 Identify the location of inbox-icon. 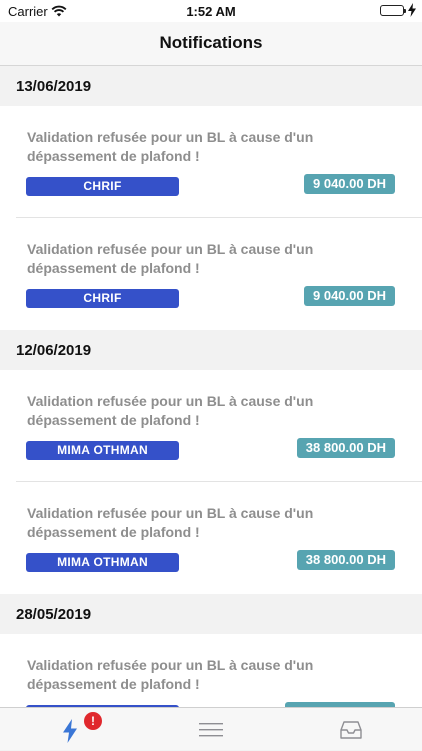
(351, 730).